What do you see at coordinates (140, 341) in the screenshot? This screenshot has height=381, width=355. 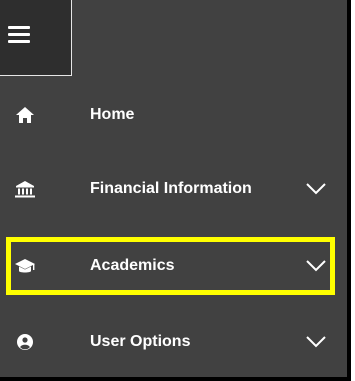 I see `nav-item-label: User Options` at bounding box center [140, 341].